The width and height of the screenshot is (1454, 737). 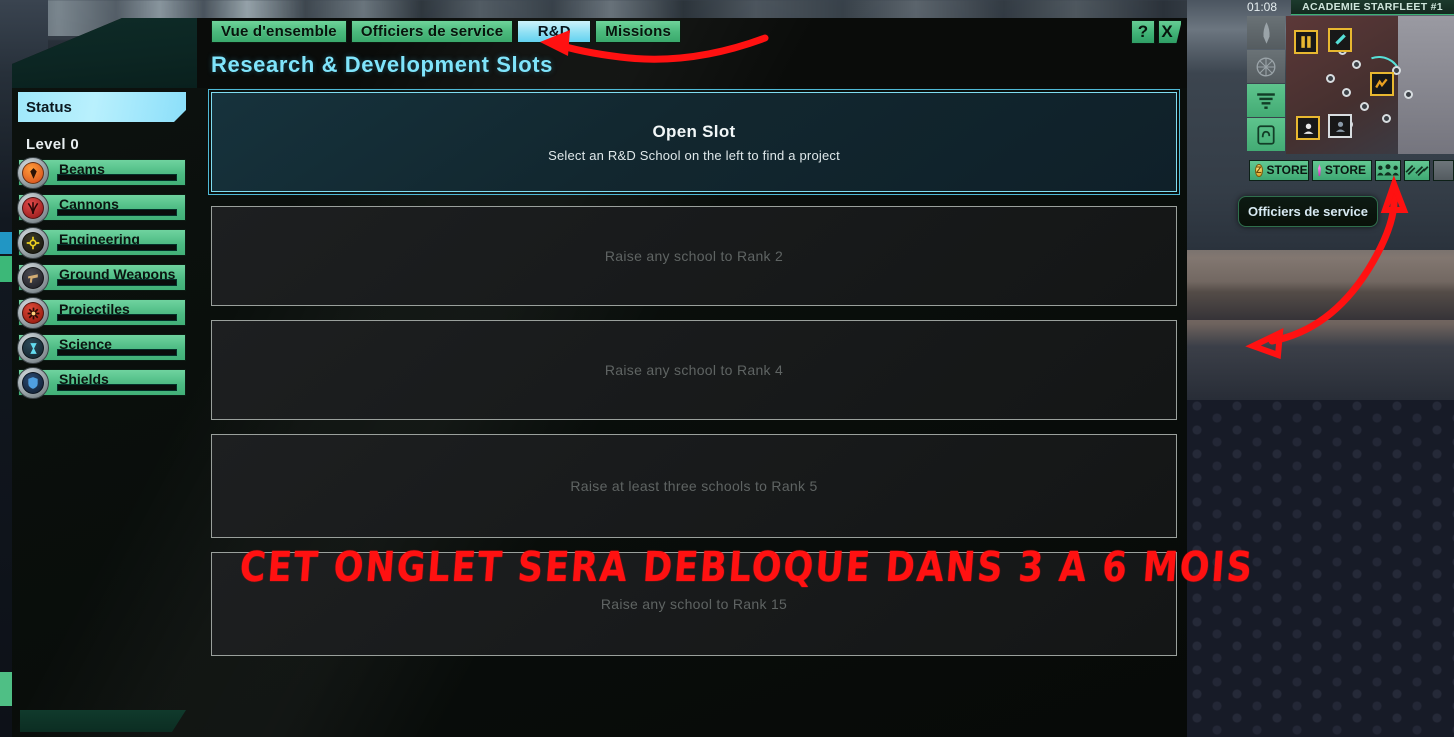 I want to click on help-button: ?, so click(x=1143, y=32).